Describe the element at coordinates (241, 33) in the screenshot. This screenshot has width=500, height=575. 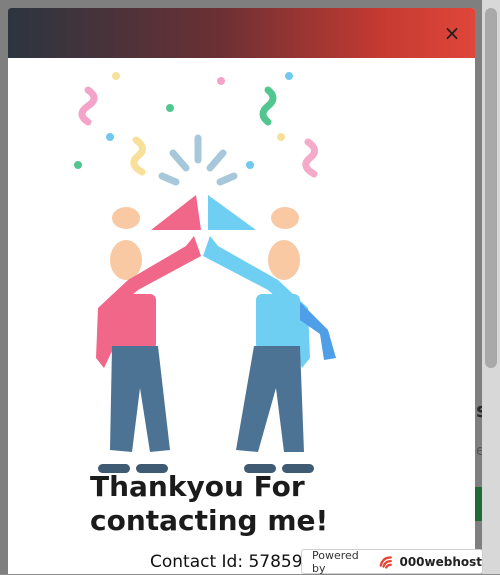
I see `modal-header: ×` at that location.